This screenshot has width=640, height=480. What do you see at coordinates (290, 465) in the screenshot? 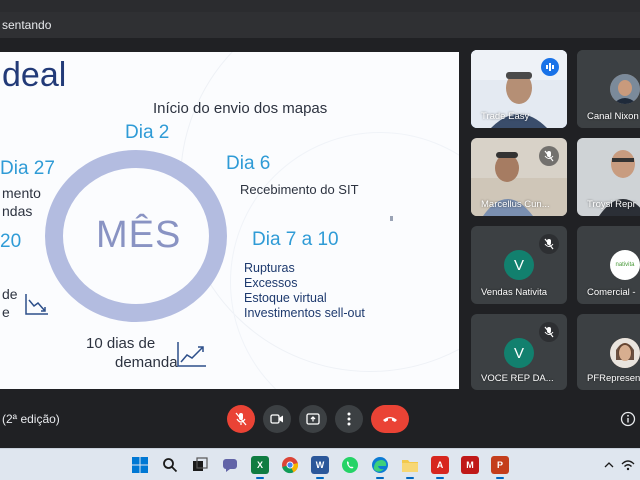
I see `chrome-icon` at bounding box center [290, 465].